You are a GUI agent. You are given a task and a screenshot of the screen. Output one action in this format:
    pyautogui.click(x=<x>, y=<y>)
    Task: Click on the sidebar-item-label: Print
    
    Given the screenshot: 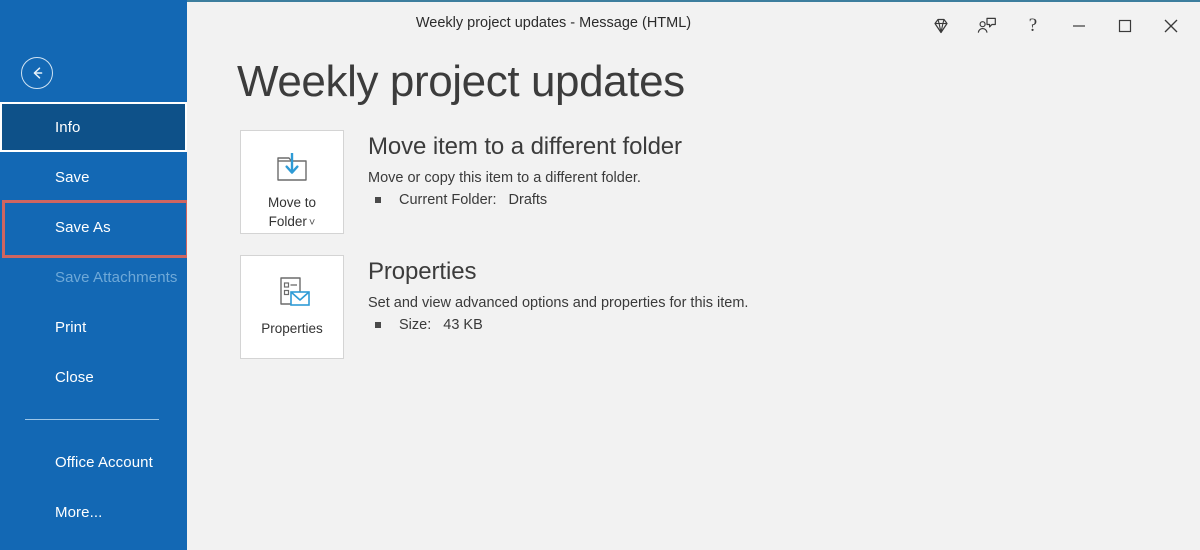 What is the action you would take?
    pyautogui.click(x=71, y=327)
    